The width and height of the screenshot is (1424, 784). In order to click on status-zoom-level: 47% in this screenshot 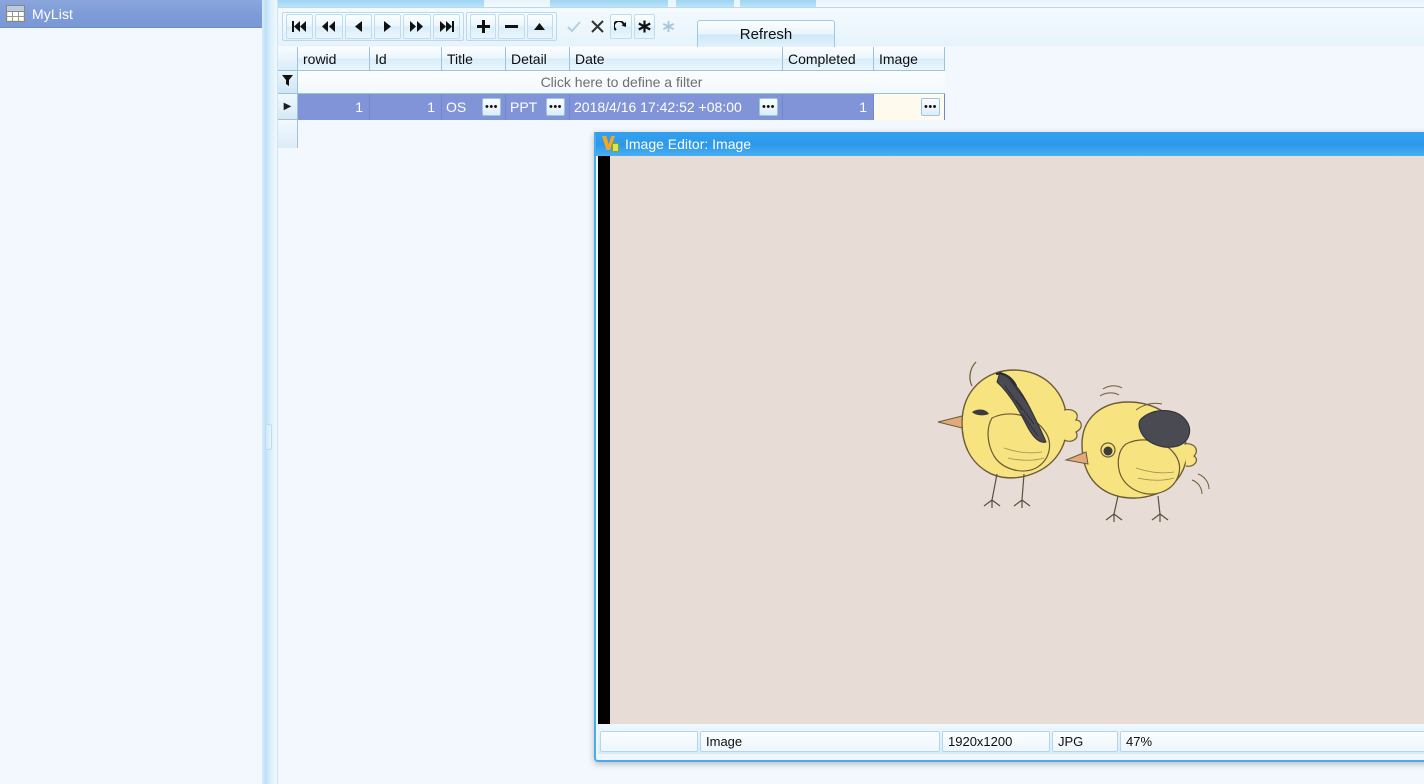, I will do `click(1272, 741)`.